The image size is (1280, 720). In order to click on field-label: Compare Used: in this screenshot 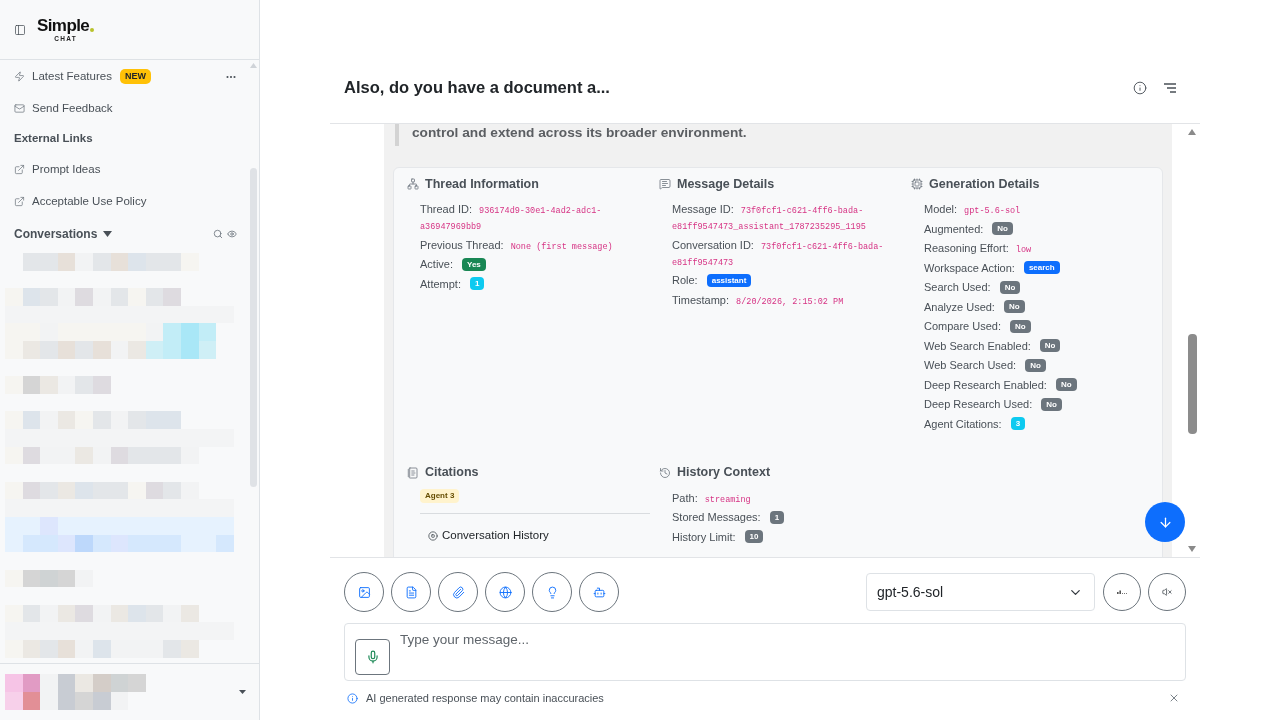, I will do `click(963, 326)`.